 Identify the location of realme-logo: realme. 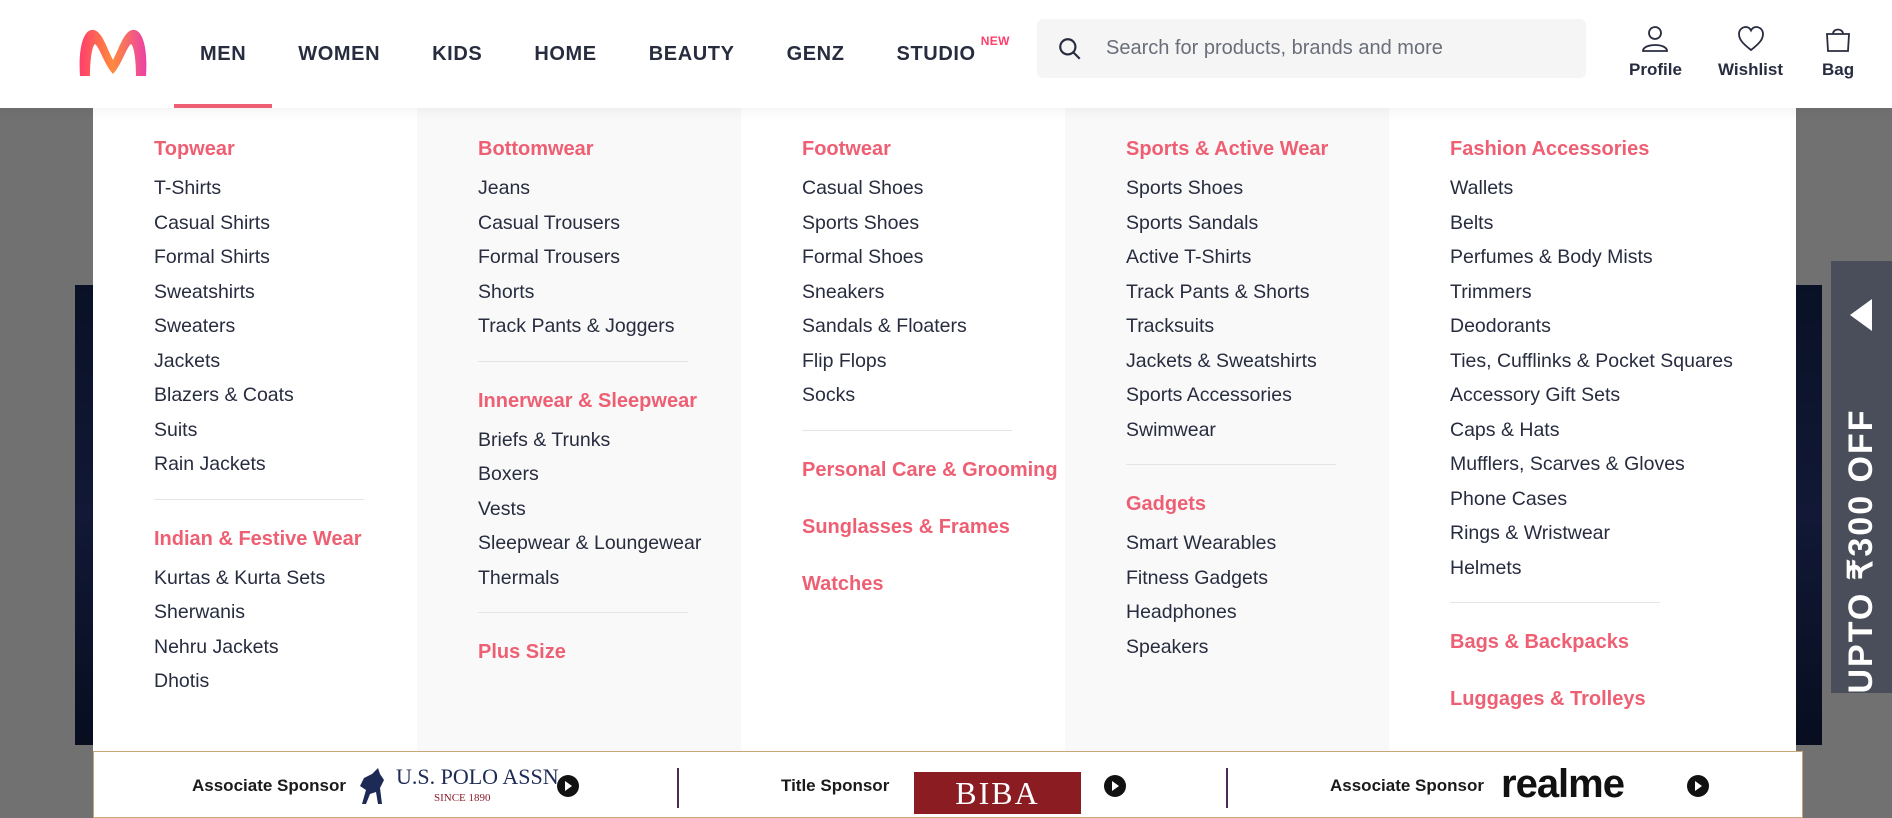
(1563, 784).